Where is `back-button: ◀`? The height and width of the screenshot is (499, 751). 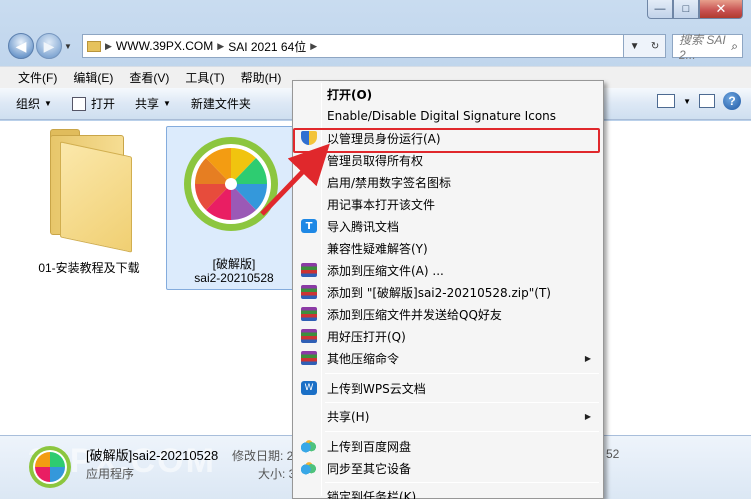
back-button: ◀ is located at coordinates (21, 46).